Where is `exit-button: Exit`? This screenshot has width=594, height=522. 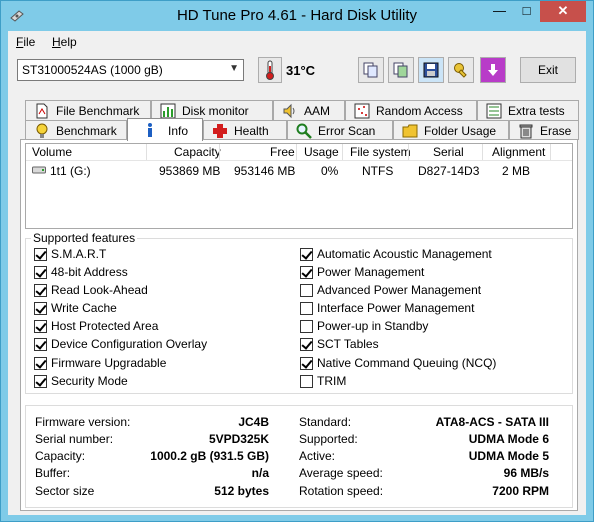
exit-button: Exit is located at coordinates (548, 70).